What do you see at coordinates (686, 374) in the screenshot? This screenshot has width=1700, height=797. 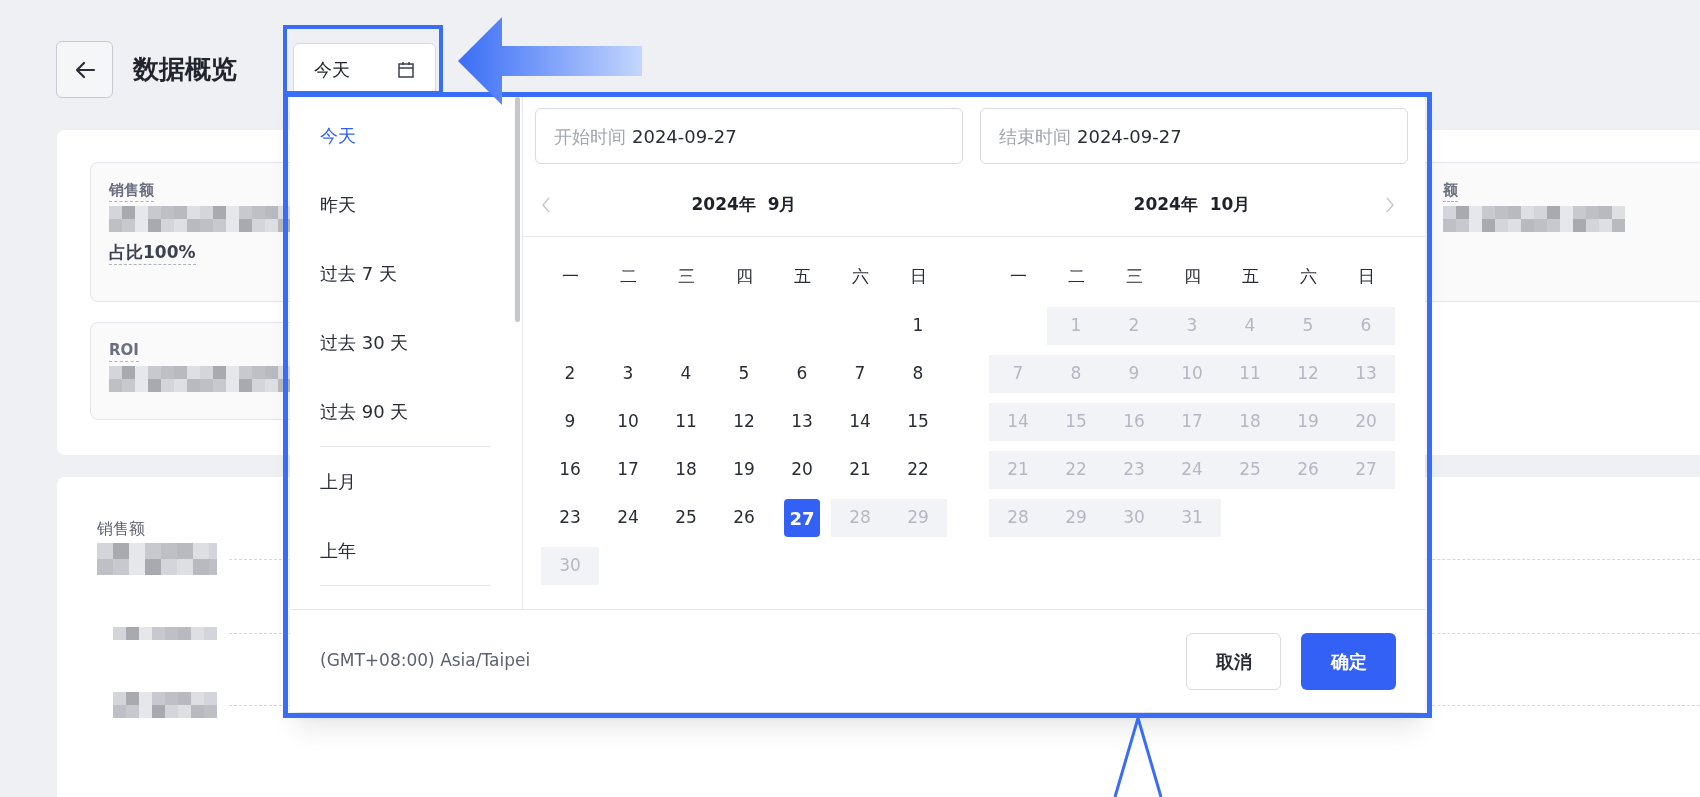 I see `calendar-day: 4` at bounding box center [686, 374].